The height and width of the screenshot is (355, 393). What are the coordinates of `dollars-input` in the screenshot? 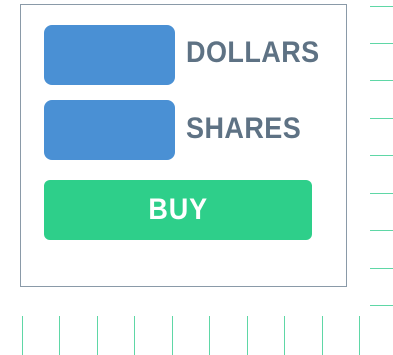 It's located at (109, 55).